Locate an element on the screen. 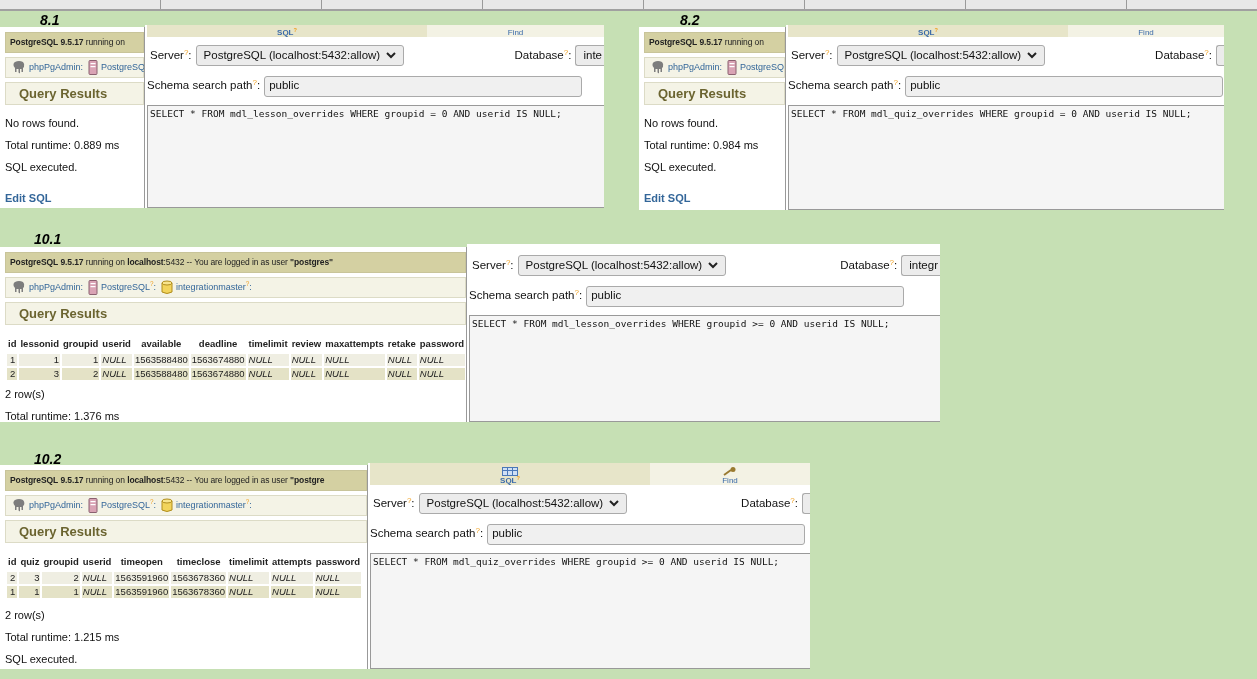 The image size is (1257, 679). column-header: maxattempts is located at coordinates (354, 344).